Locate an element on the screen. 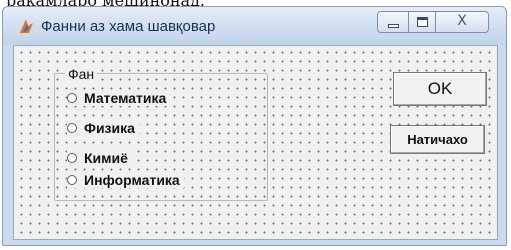 This screenshot has height=250, width=511. close-button: X is located at coordinates (462, 22).